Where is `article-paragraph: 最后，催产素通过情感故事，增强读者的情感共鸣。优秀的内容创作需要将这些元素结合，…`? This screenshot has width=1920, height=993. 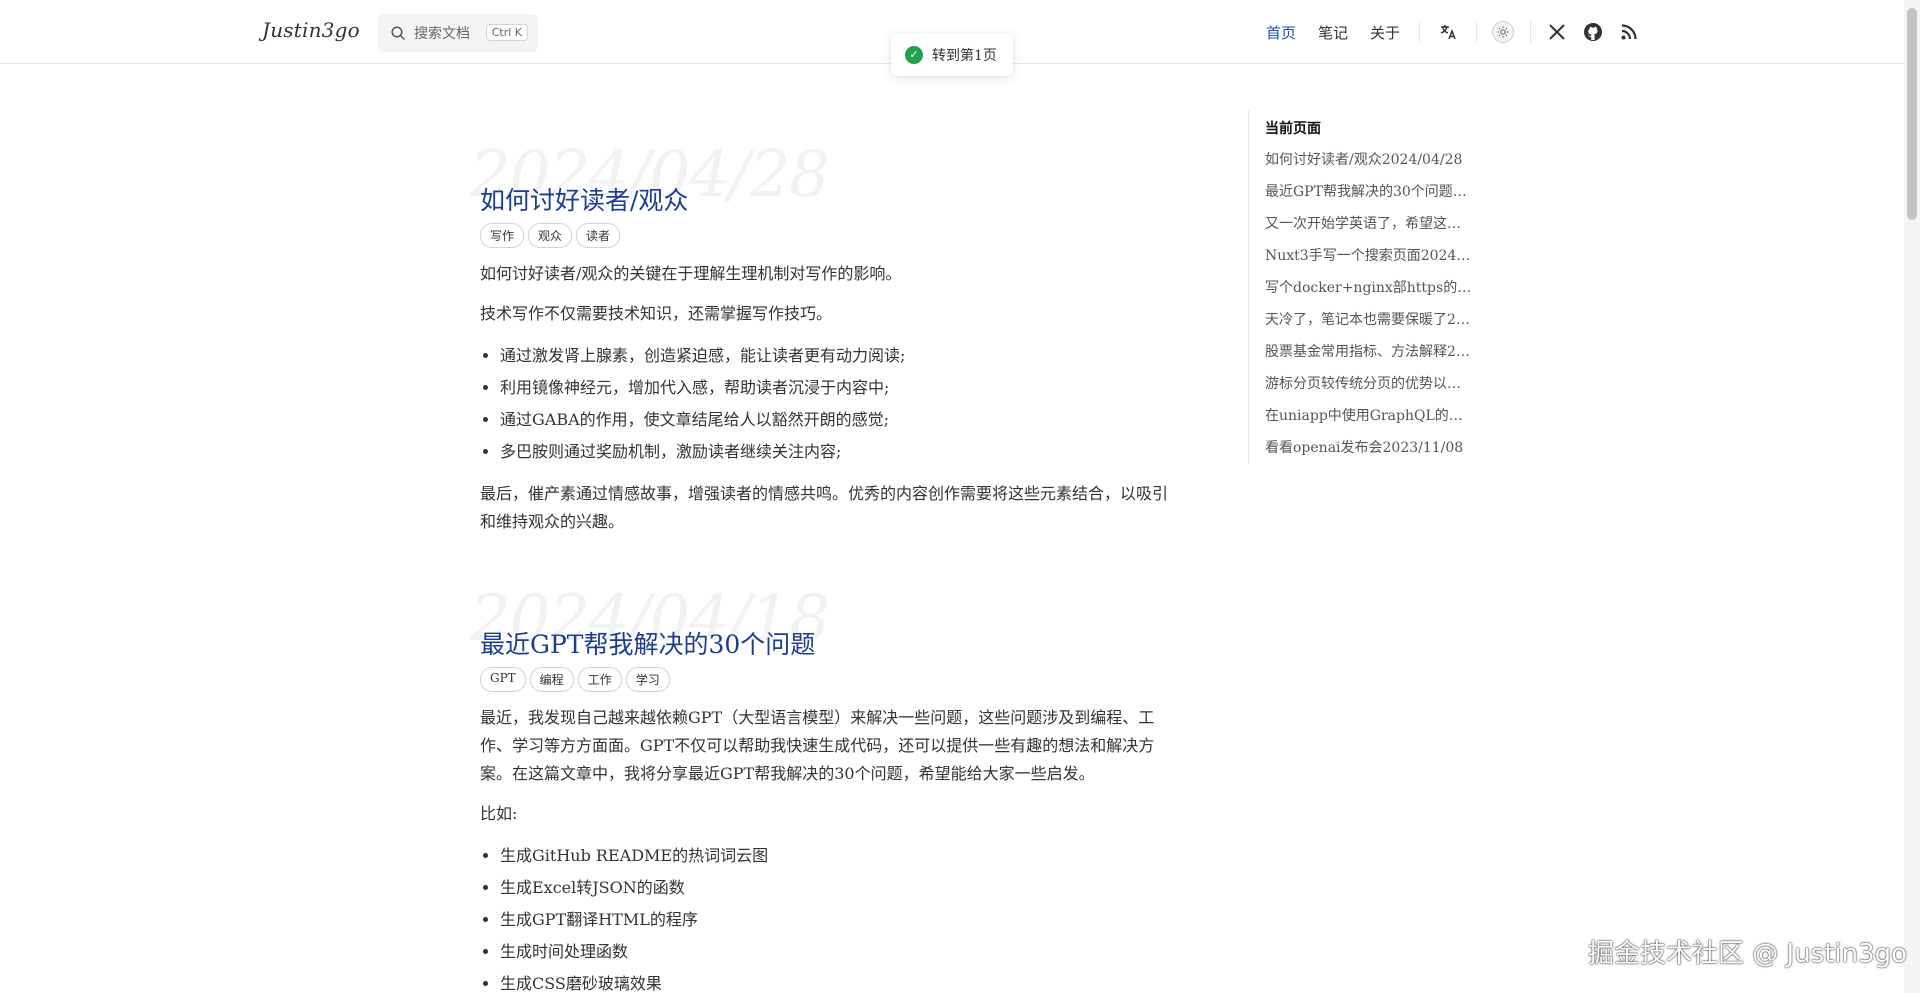 article-paragraph: 最后，催产素通过情感故事，增强读者的情感共鸣。优秀的内容创作需要将这些元素结合，… is located at coordinates (824, 507).